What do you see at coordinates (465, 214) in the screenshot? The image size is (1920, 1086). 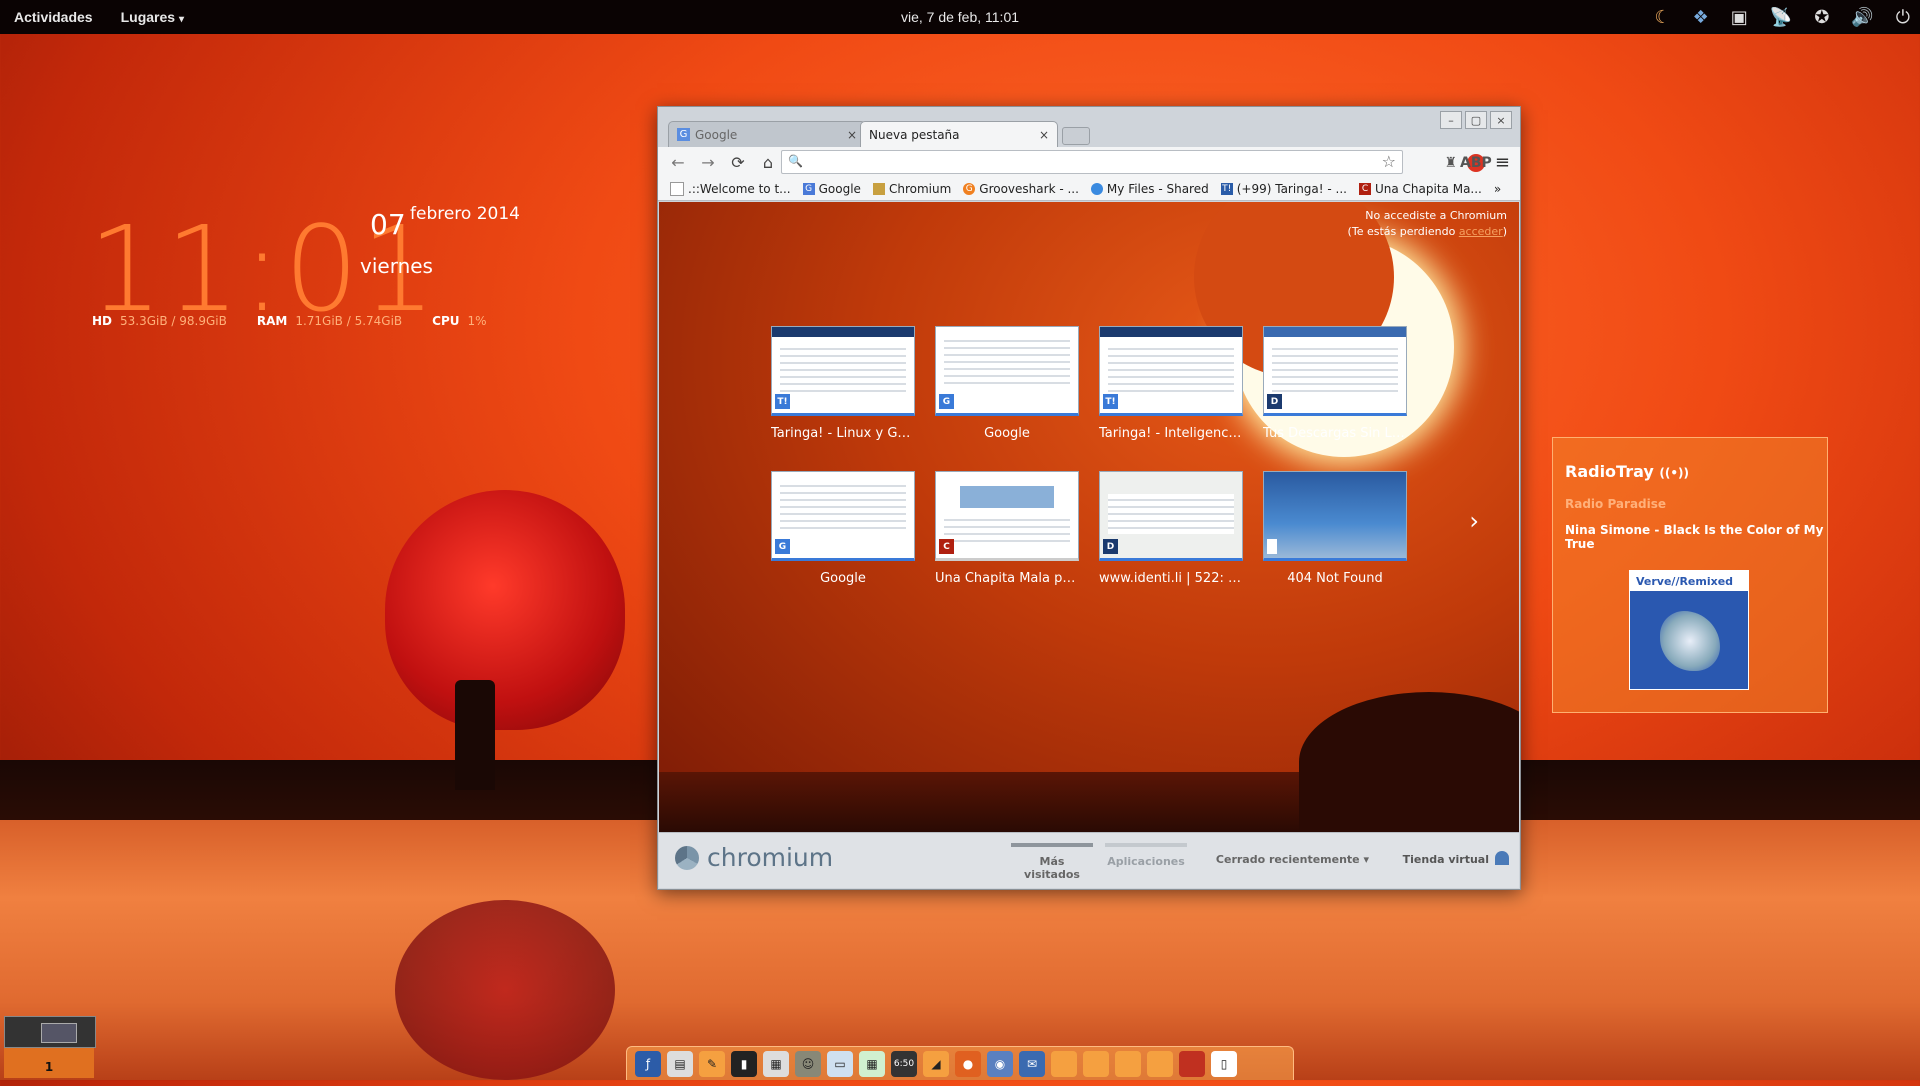 I see `desktop-clock-month: febrero 2014` at bounding box center [465, 214].